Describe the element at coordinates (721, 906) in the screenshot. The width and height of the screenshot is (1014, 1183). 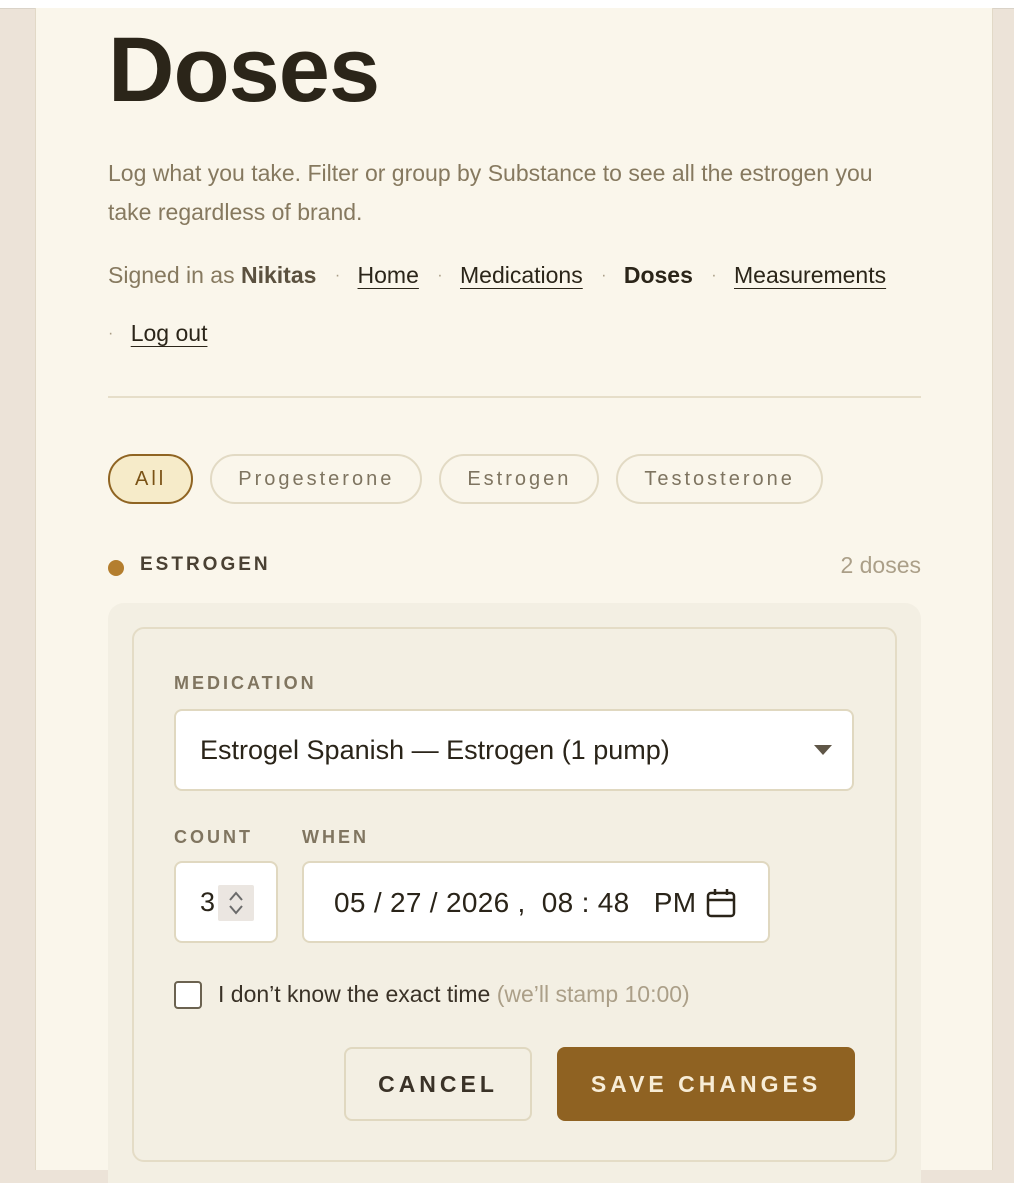
I see `calendar-icon` at that location.